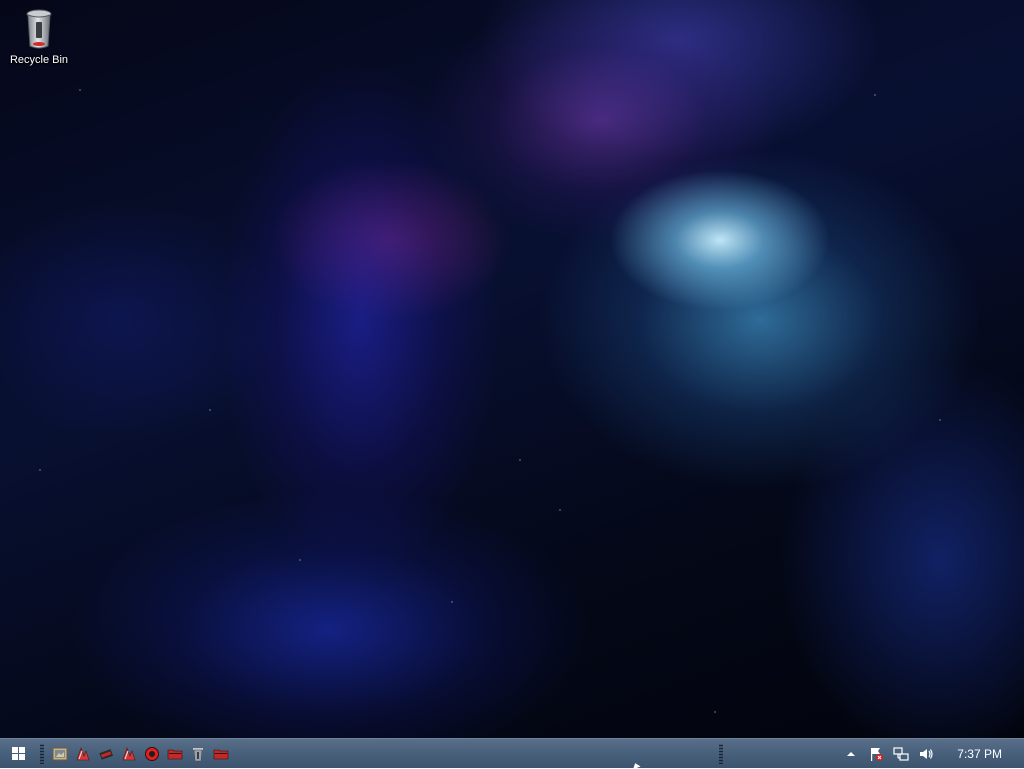  What do you see at coordinates (152, 754) in the screenshot?
I see `red-circle-app-icon` at bounding box center [152, 754].